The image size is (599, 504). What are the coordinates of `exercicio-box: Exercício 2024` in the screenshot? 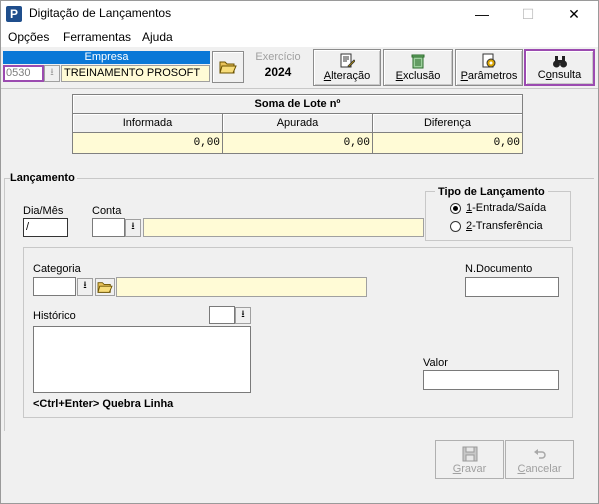 It's located at (278, 67).